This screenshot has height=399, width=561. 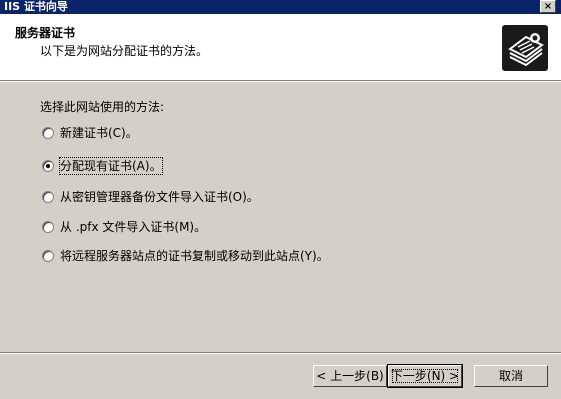 I want to click on option-assign-existing: 分配现有证书(A)。, so click(x=102, y=166).